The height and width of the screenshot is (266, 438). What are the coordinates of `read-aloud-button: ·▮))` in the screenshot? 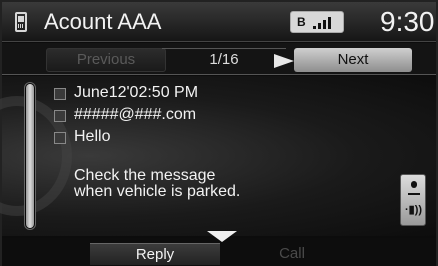 It's located at (413, 200).